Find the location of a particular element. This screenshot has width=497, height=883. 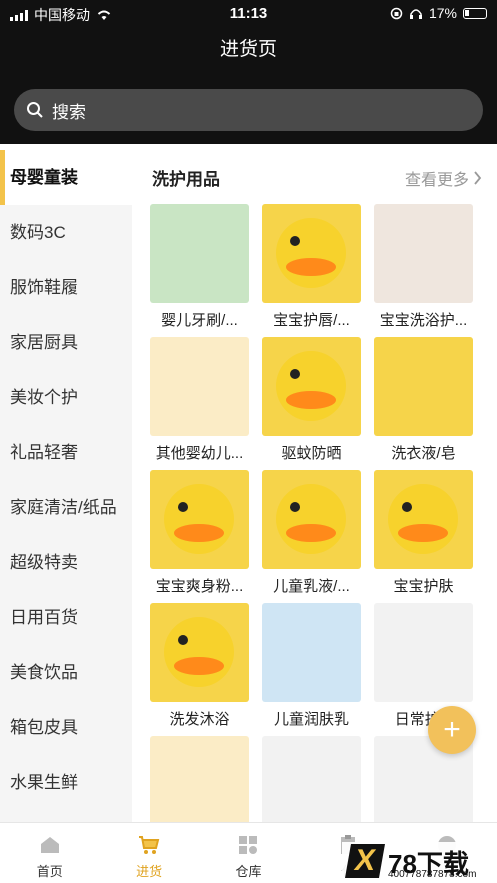

battery-icon is located at coordinates (475, 13).